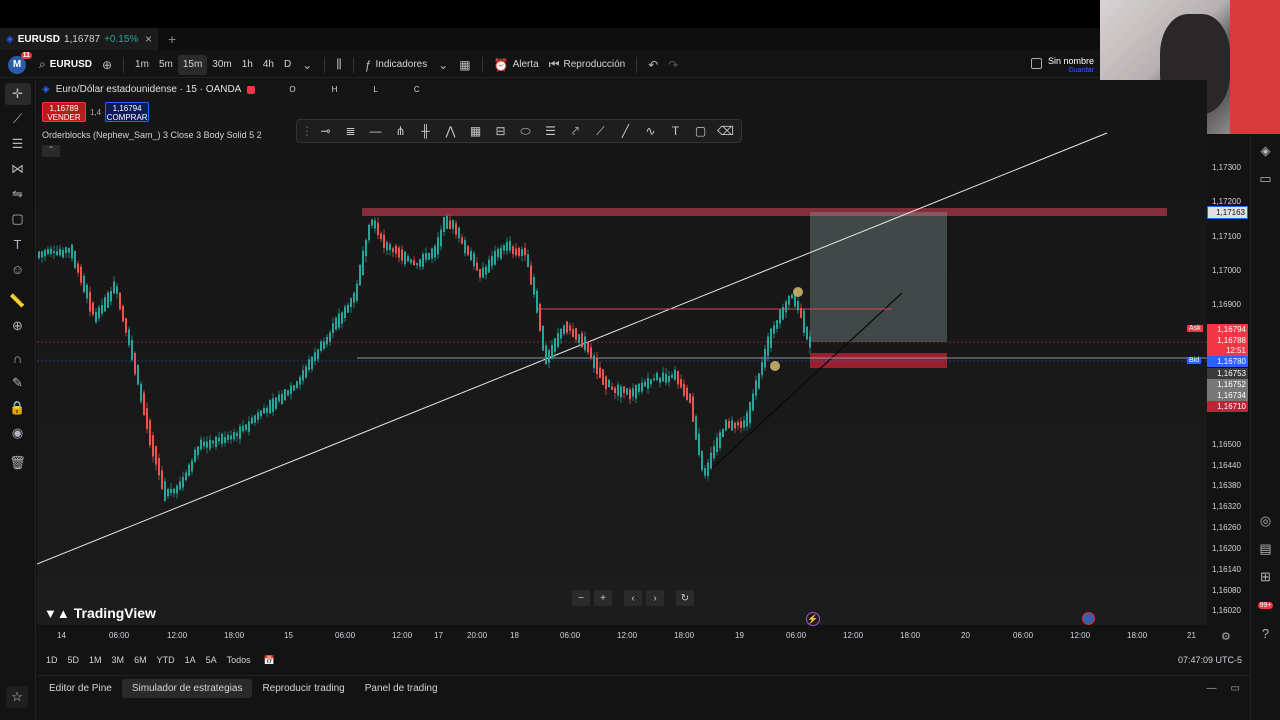  I want to click on bottom-tab: Panel de trading, so click(401, 688).